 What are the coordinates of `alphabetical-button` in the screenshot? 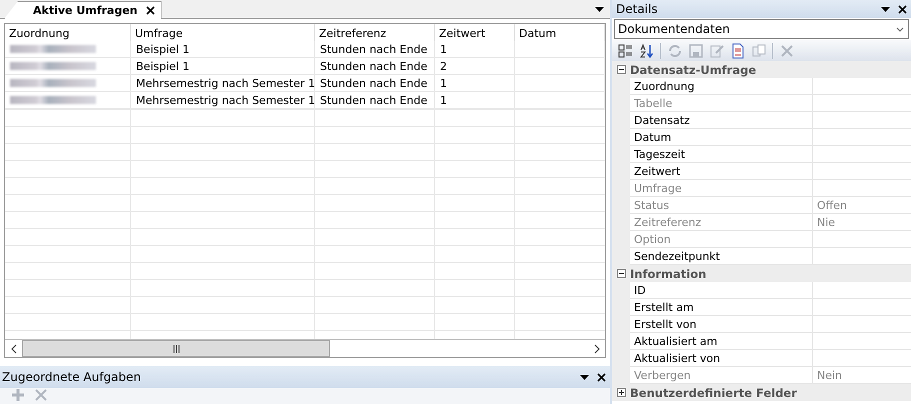 It's located at (646, 51).